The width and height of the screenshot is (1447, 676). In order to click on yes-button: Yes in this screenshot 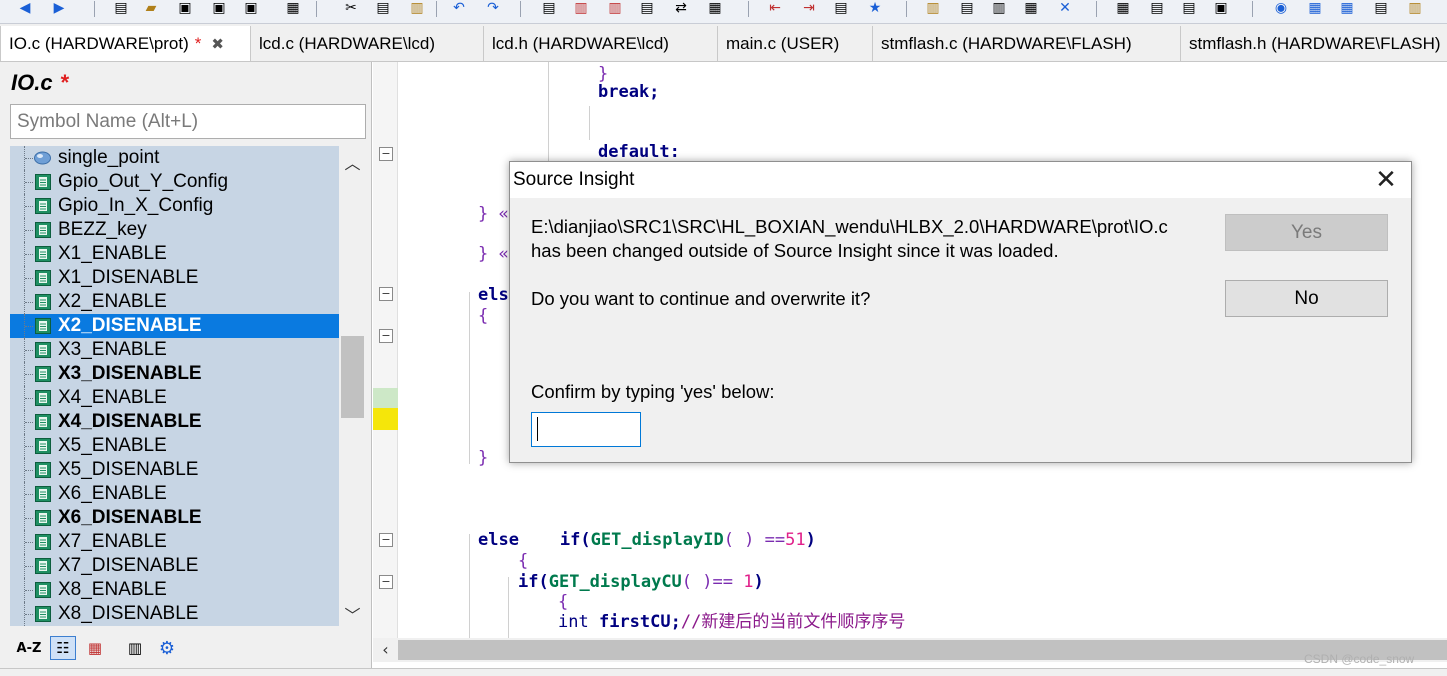, I will do `click(1306, 232)`.